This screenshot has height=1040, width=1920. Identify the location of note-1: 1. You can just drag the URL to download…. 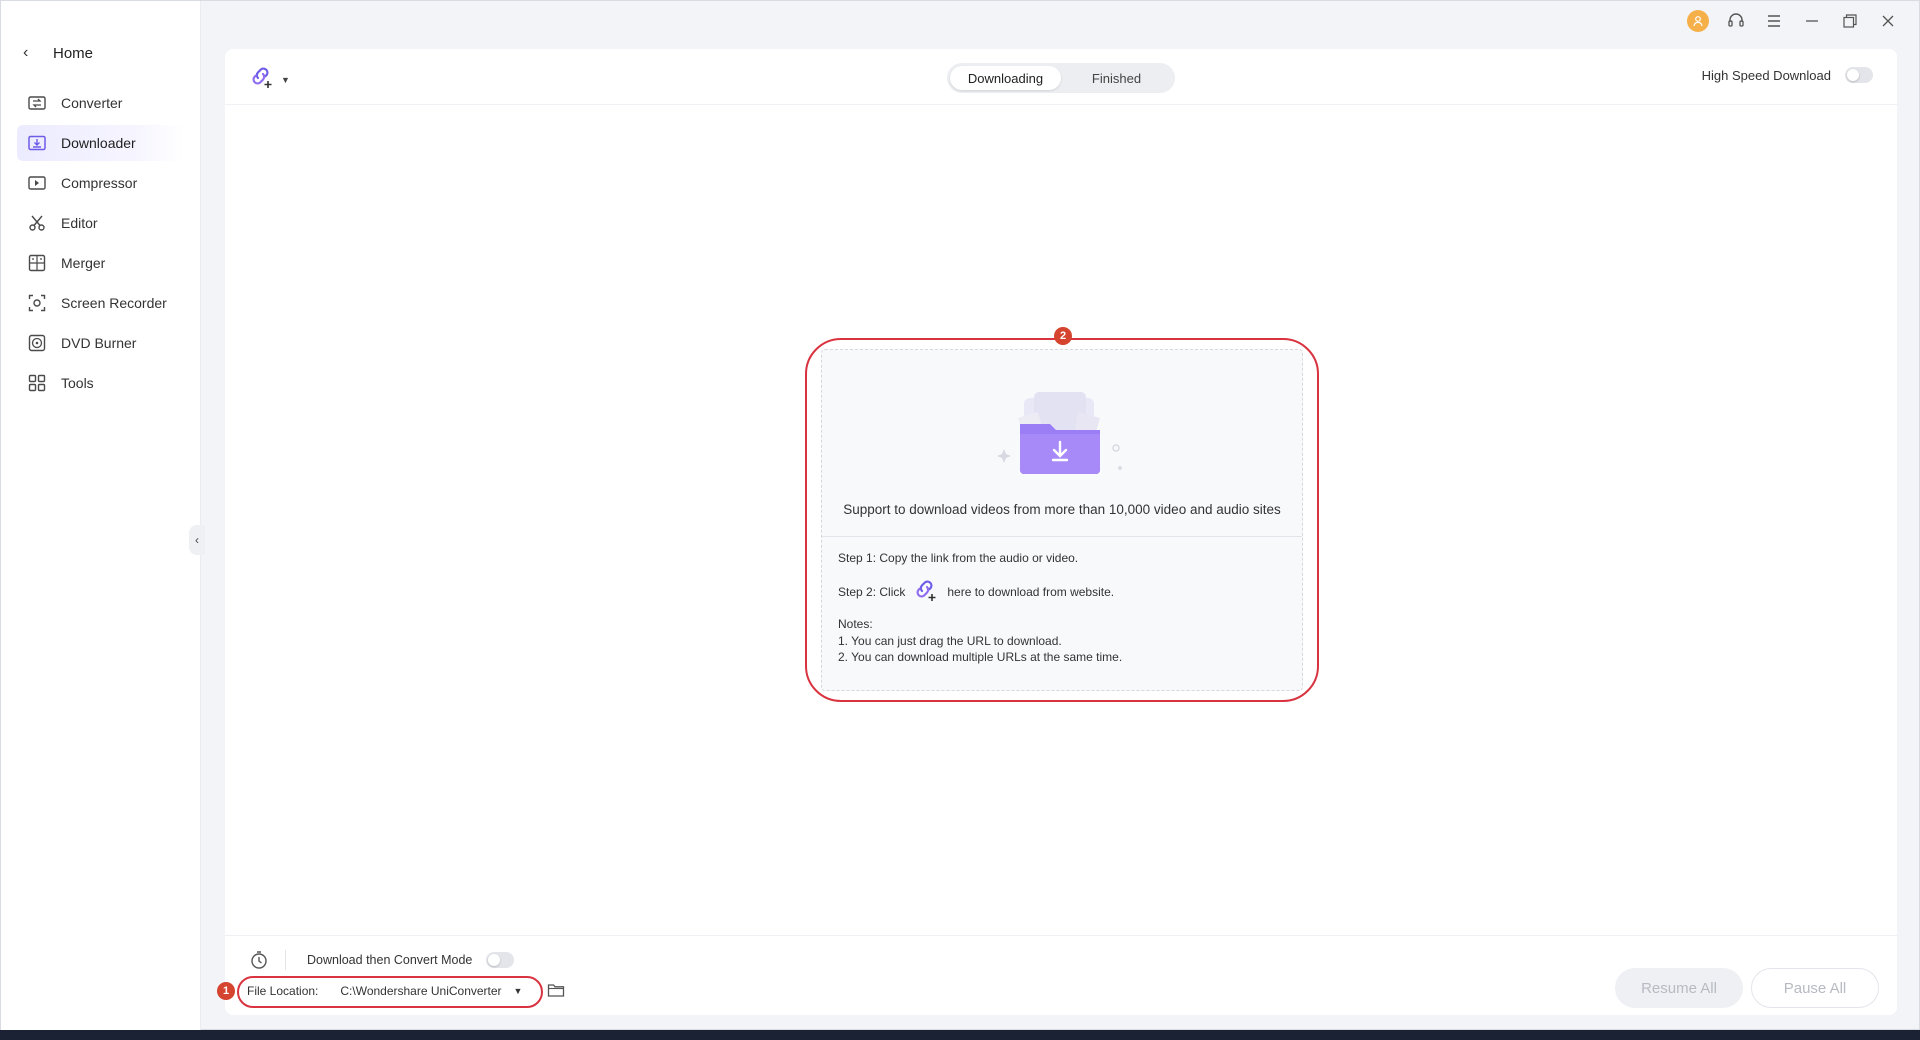
(950, 640).